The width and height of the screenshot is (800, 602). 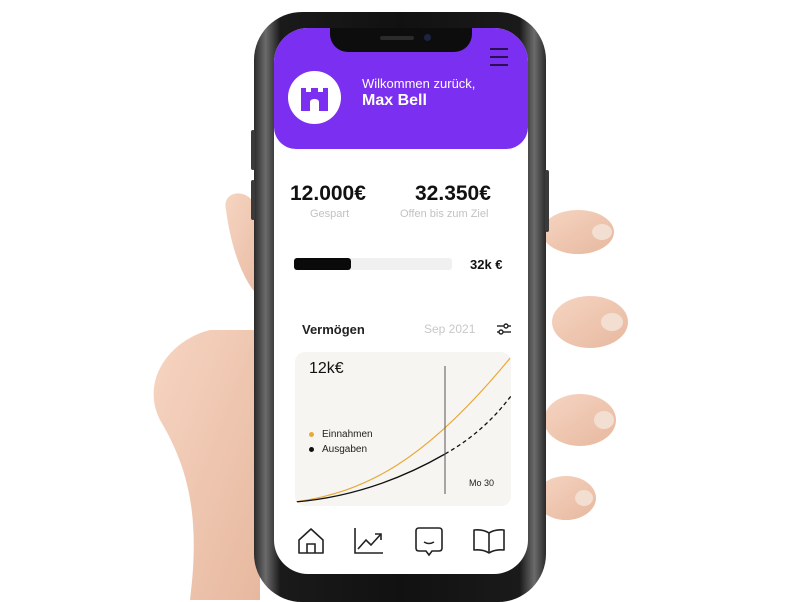 What do you see at coordinates (427, 37) in the screenshot?
I see `camera` at bounding box center [427, 37].